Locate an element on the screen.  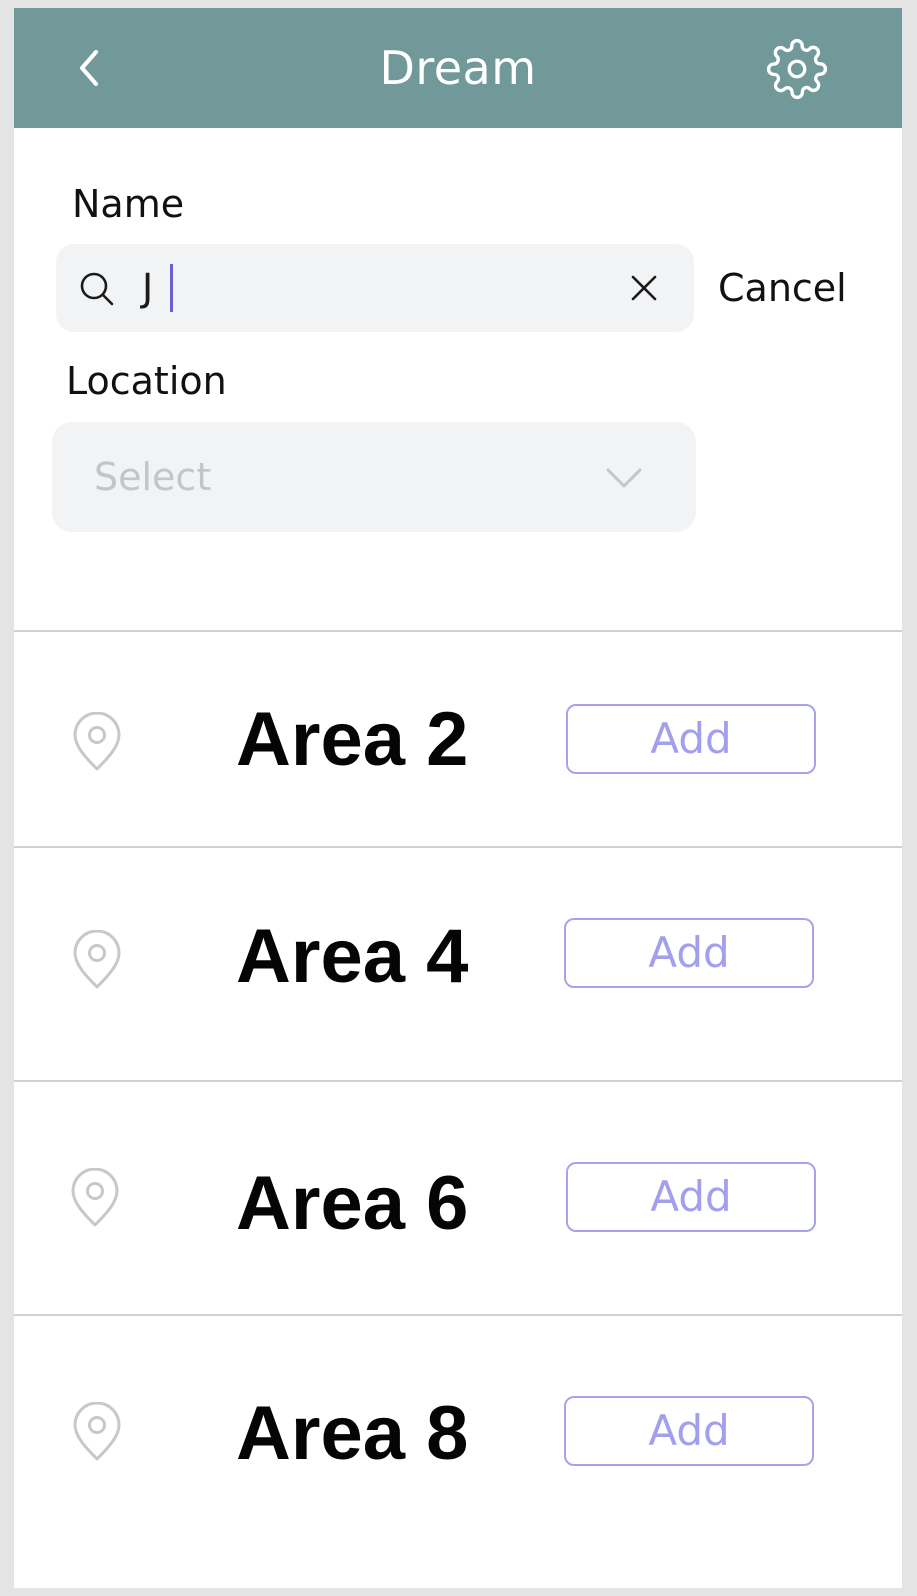
location-select: Select is located at coordinates (374, 477).